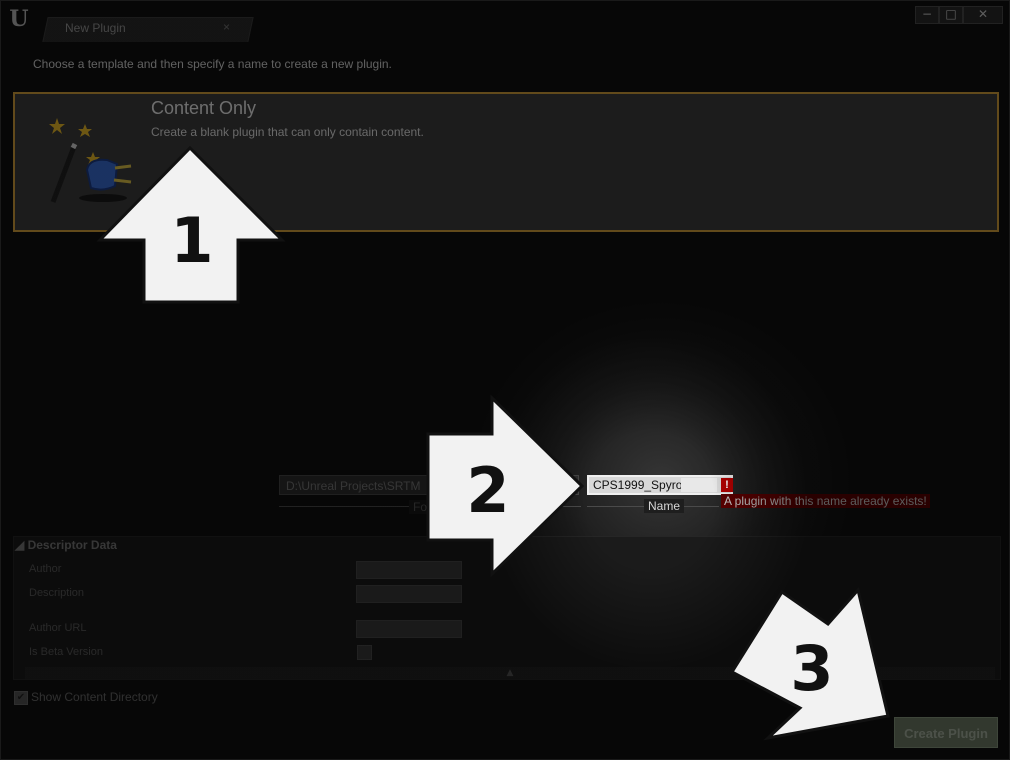 This screenshot has width=1010, height=760. What do you see at coordinates (191, 240) in the screenshot?
I see `annotation-label-1: 1` at bounding box center [191, 240].